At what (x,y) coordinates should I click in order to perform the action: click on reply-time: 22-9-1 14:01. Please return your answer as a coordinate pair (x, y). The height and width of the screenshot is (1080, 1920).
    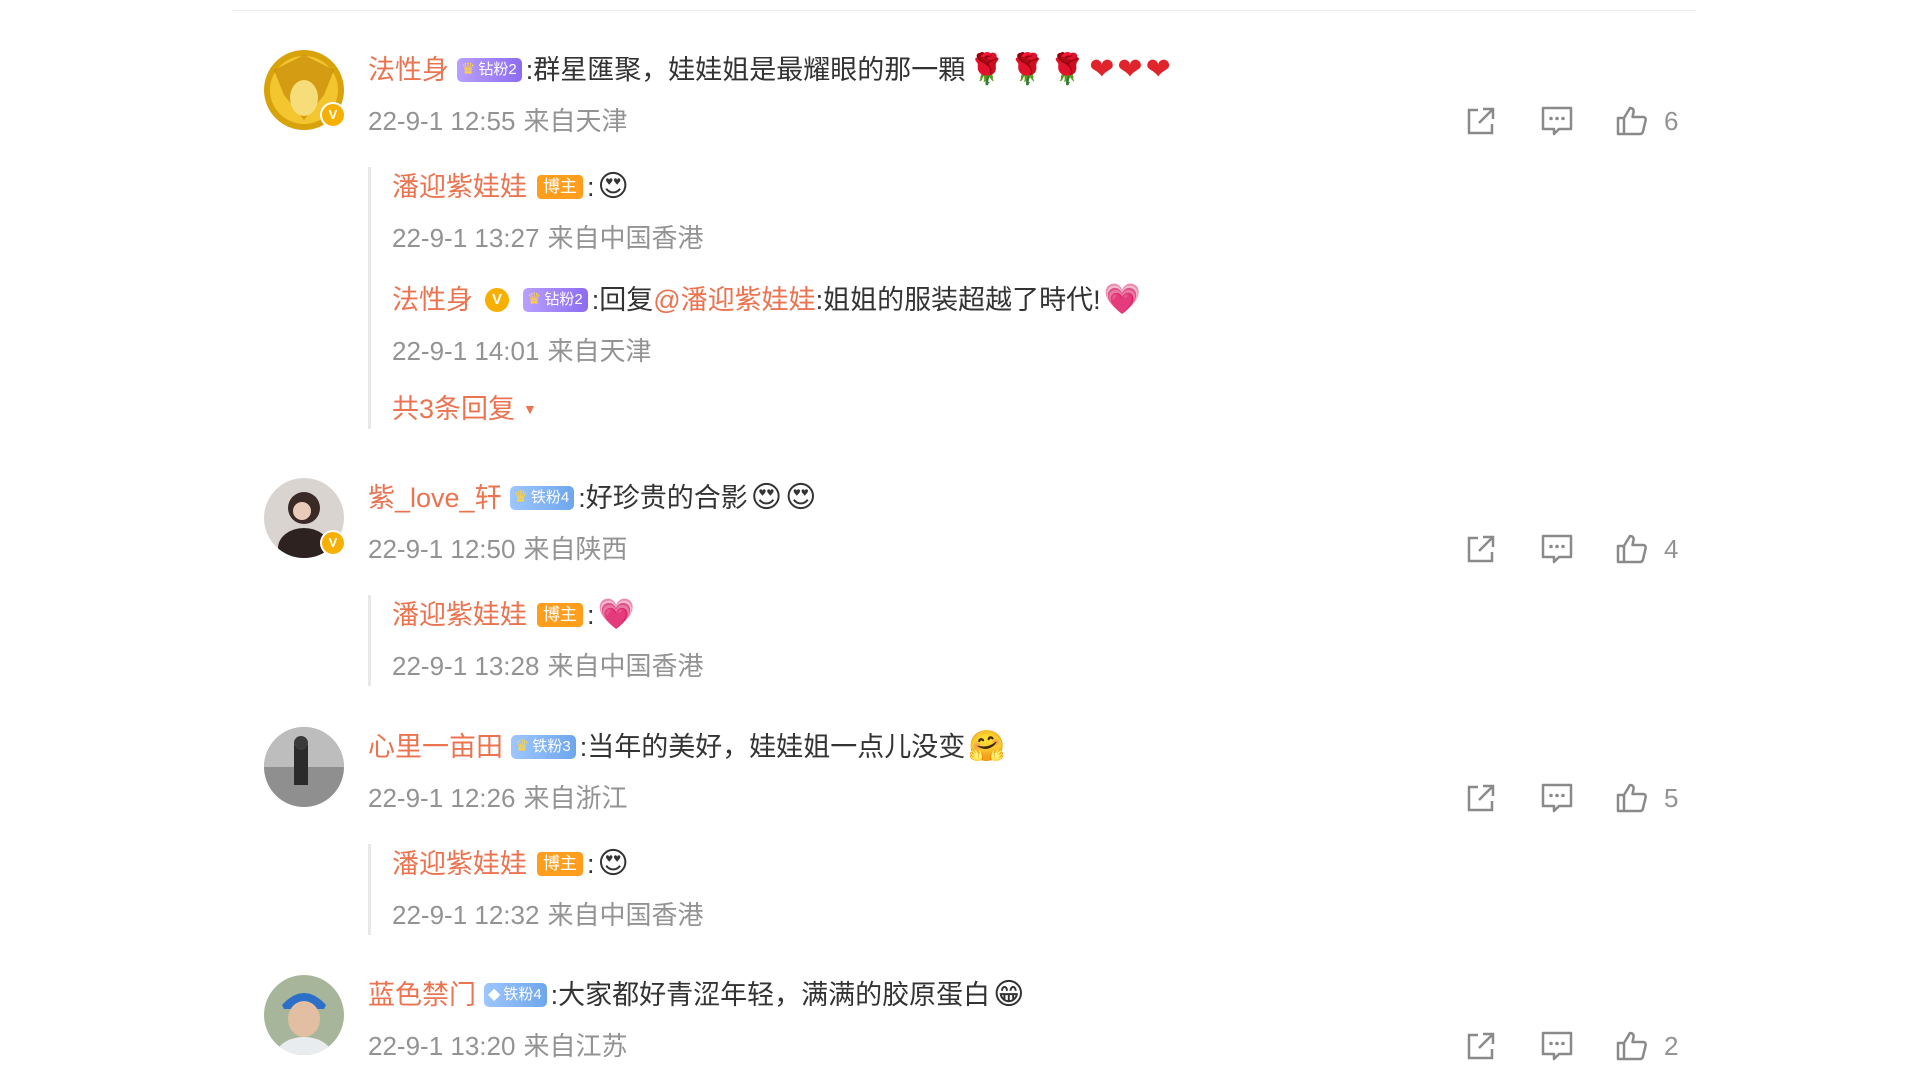
    Looking at the image, I should click on (466, 351).